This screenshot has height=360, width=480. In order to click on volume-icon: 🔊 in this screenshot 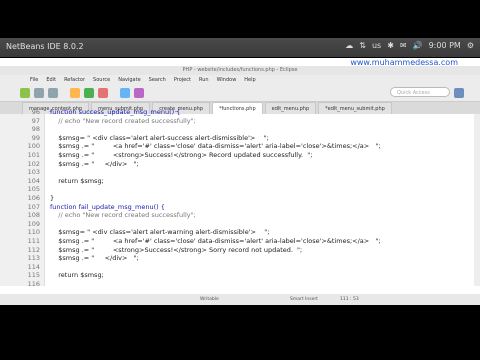, I will do `click(418, 45)`.